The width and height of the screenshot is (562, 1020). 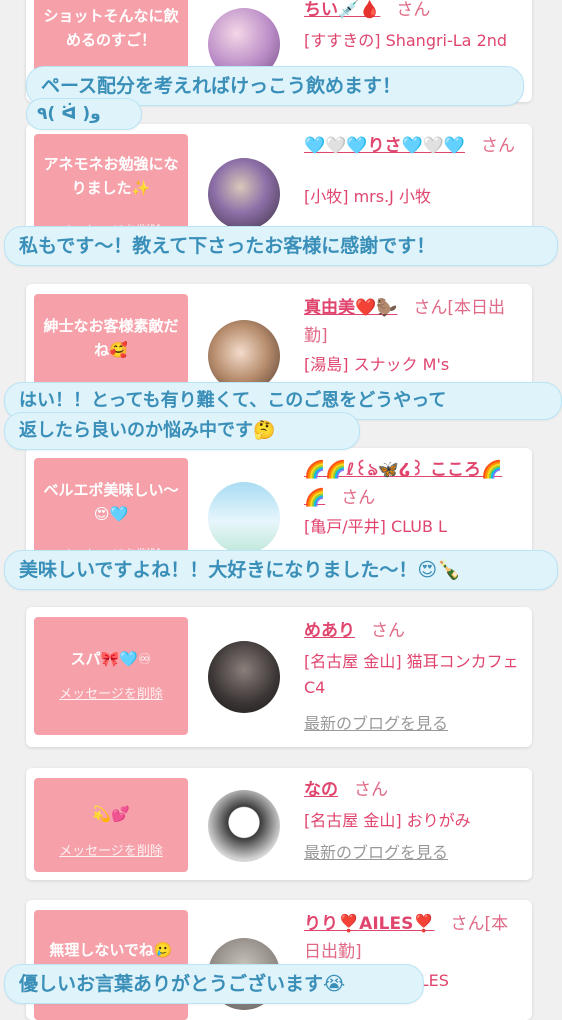 I want to click on cast-name-link: 🩵🤍🩵りさ🩵🤍🩵, so click(x=384, y=146).